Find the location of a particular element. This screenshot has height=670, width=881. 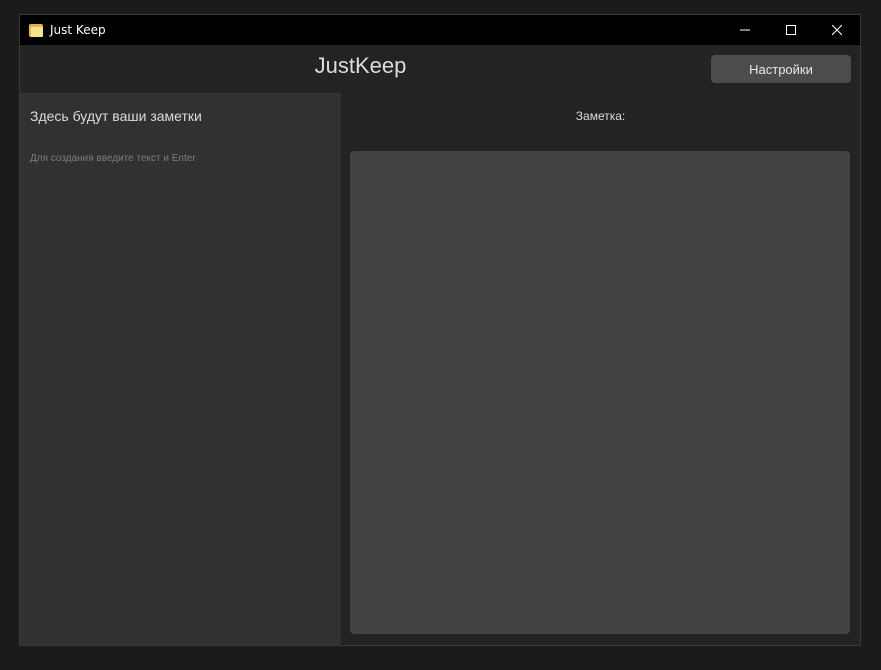

minimize-icon is located at coordinates (745, 30).